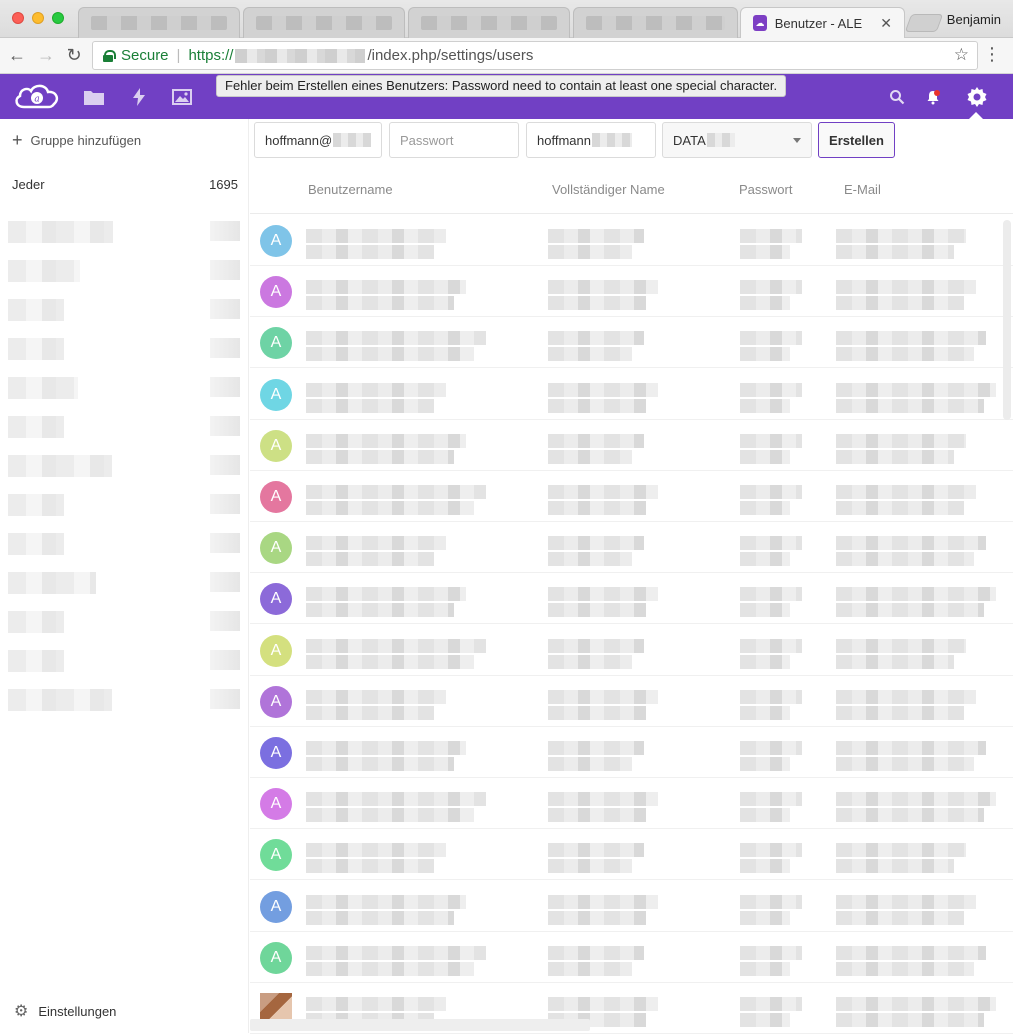  I want to click on displayname-field: hoffmann, so click(591, 140).